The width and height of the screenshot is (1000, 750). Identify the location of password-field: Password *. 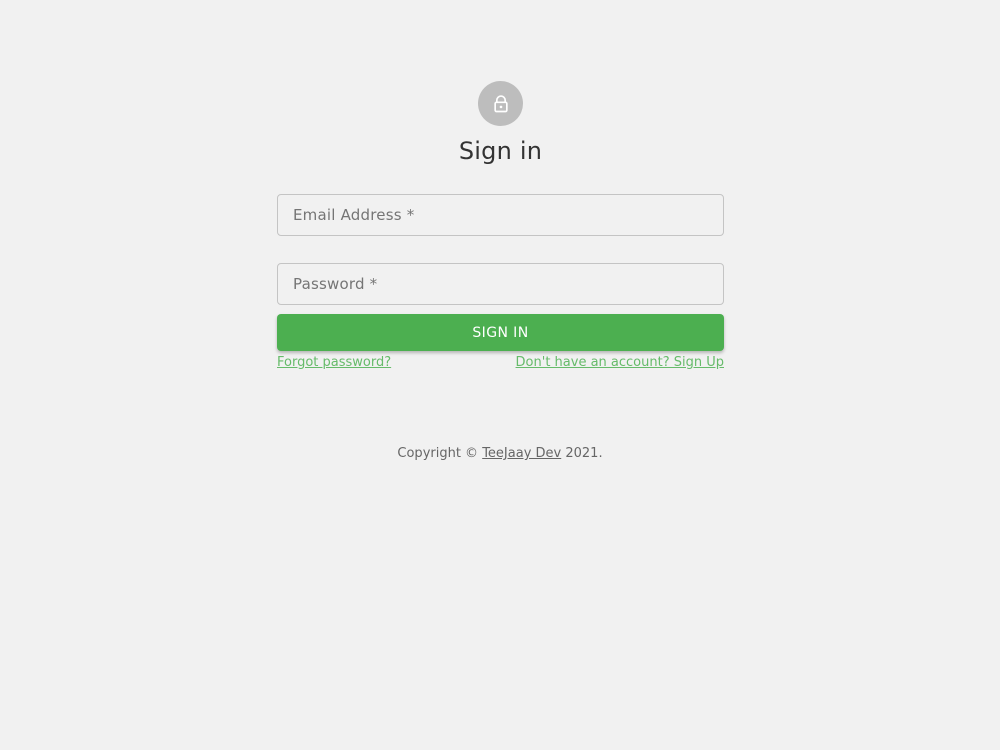
(500, 284).